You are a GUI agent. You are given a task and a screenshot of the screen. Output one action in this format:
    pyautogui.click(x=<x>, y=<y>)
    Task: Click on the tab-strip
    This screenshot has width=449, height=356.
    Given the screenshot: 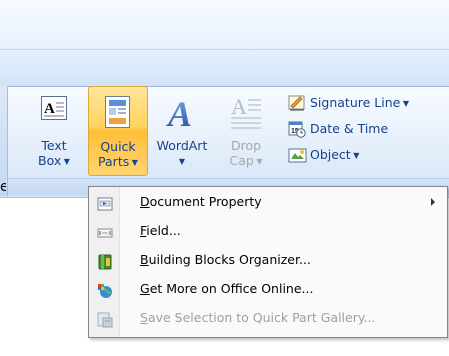 What is the action you would take?
    pyautogui.click(x=224, y=68)
    